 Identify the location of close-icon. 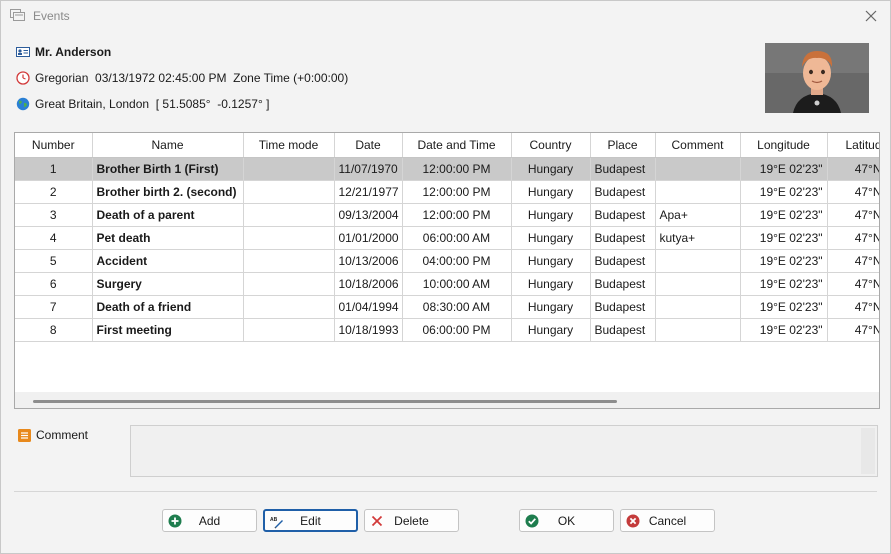
(871, 16).